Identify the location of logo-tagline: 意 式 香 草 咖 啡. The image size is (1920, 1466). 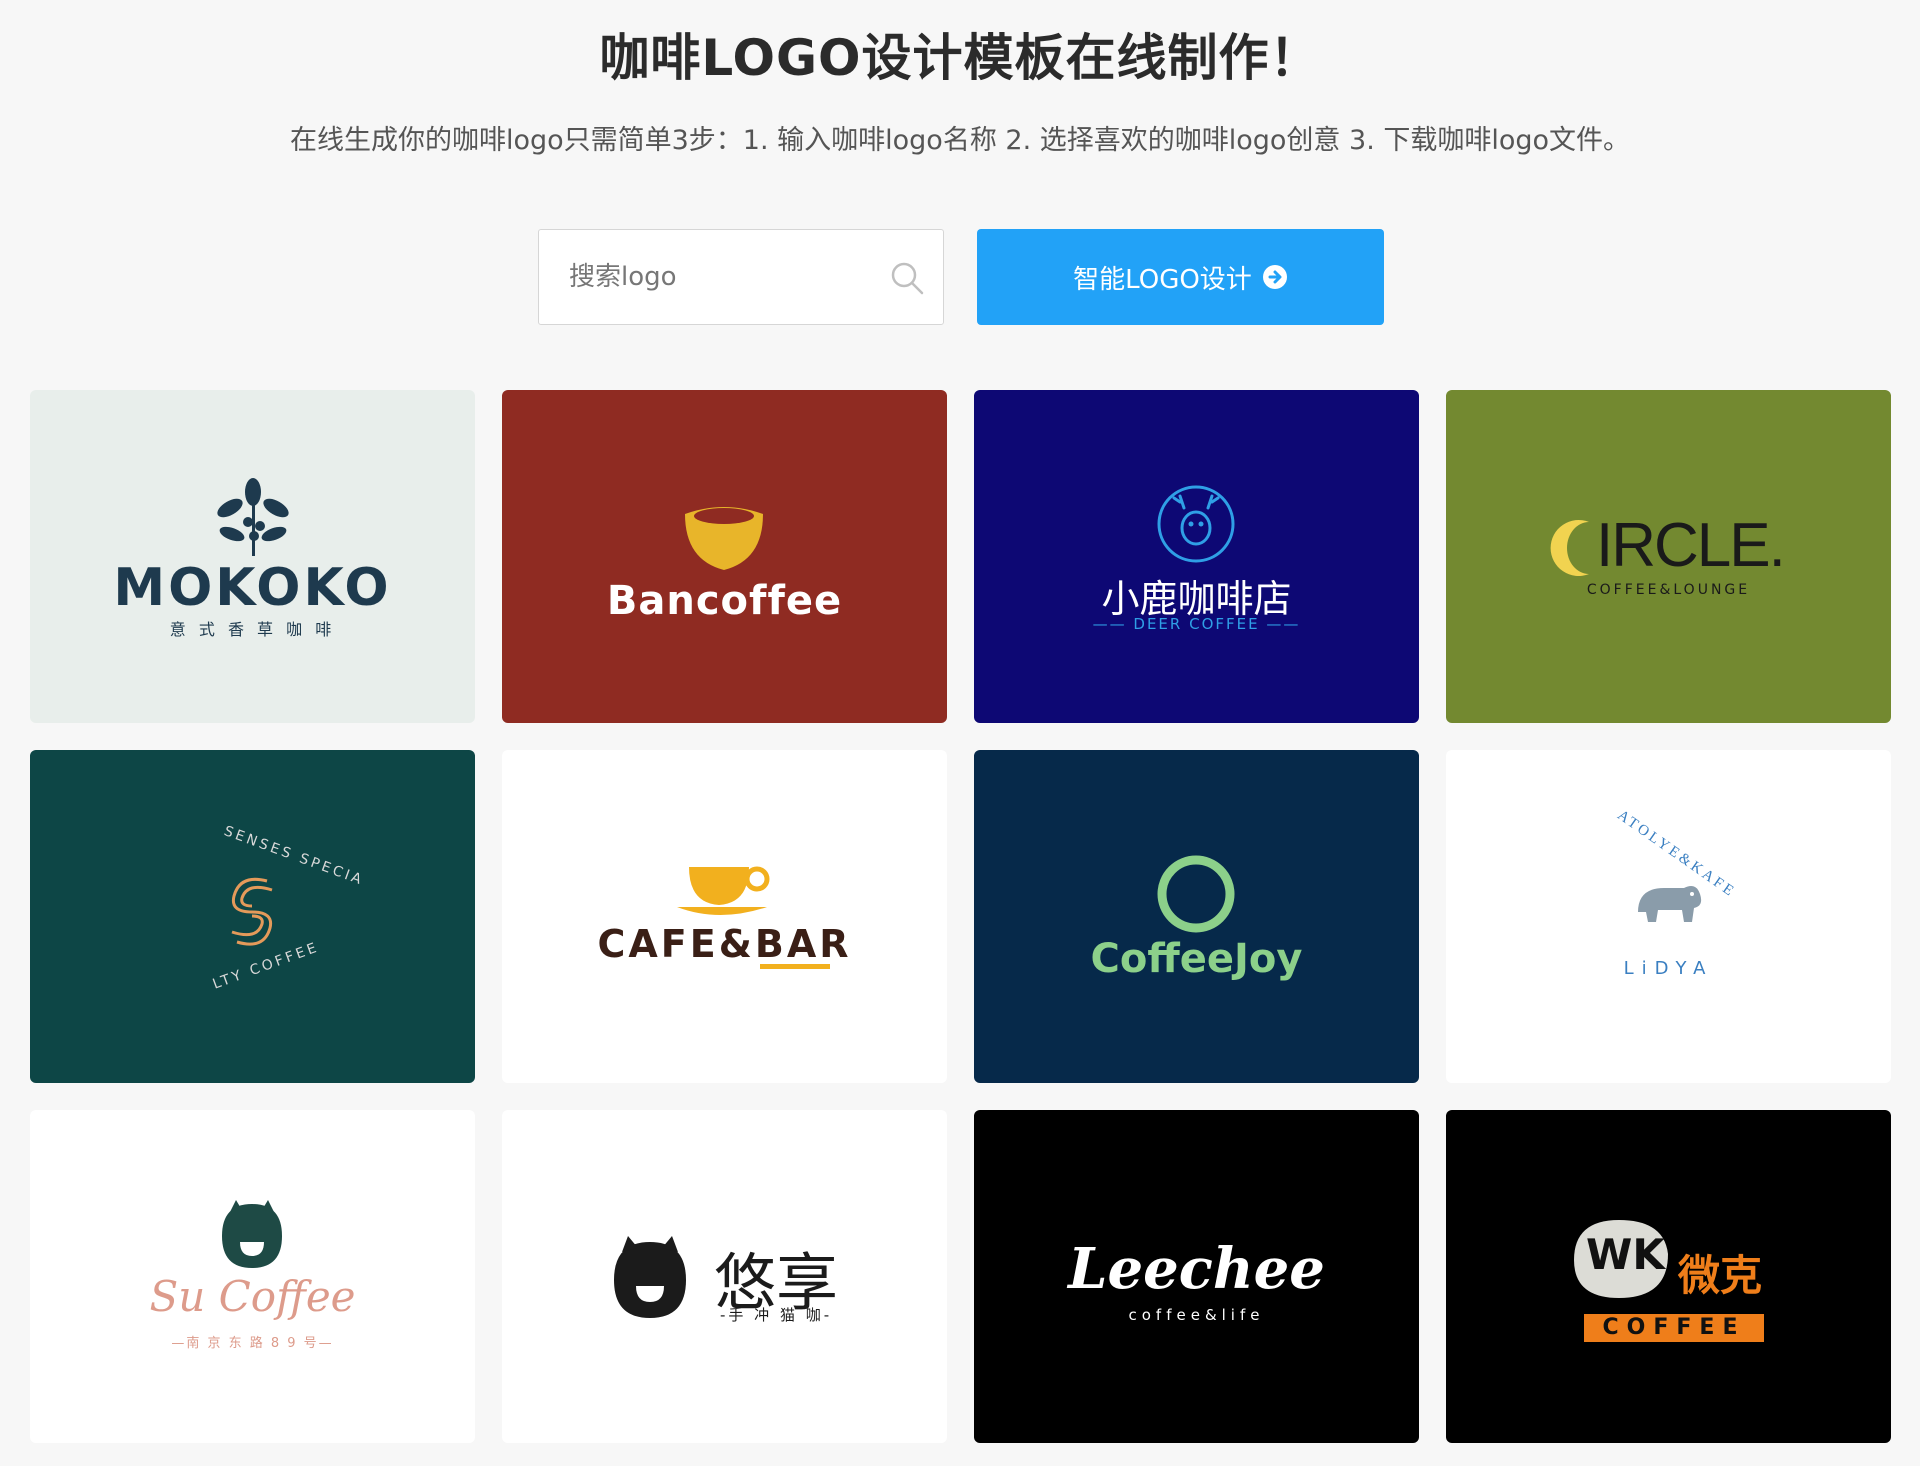
(252, 629).